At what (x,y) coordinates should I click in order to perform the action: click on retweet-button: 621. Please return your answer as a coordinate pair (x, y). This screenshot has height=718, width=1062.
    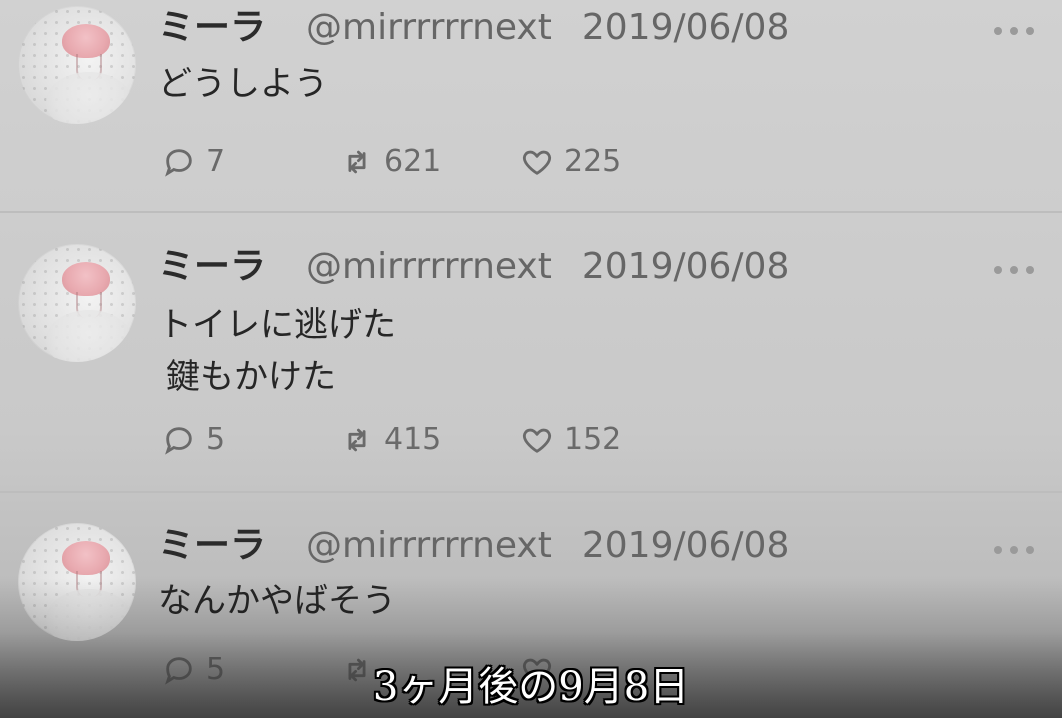
    Looking at the image, I should click on (389, 162).